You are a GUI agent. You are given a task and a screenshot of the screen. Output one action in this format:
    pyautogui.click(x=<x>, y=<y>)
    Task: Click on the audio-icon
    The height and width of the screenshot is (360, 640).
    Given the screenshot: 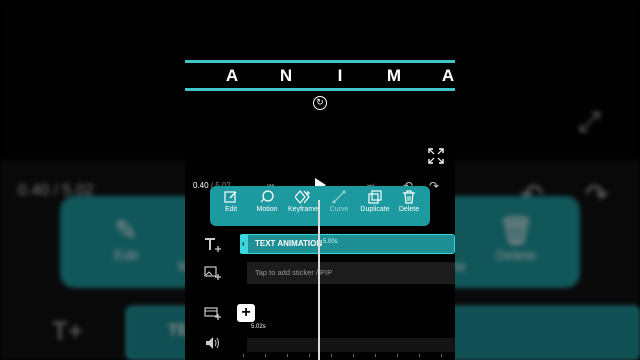 What is the action you would take?
    pyautogui.click(x=213, y=343)
    